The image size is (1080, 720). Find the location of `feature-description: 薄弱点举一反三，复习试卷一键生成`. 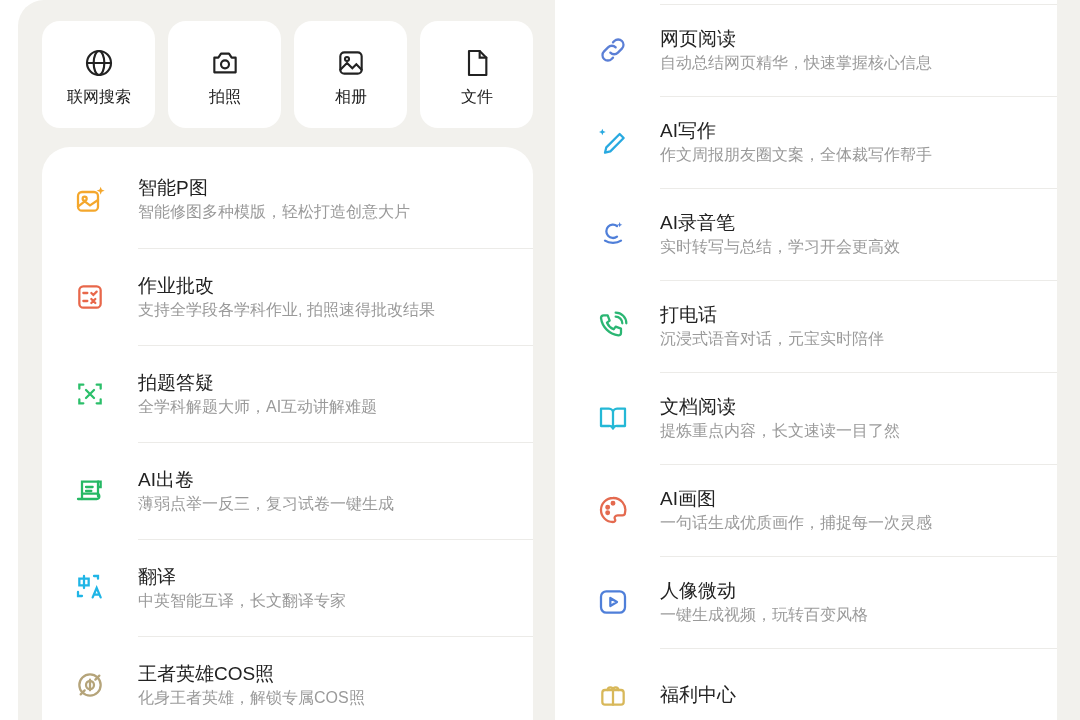

feature-description: 薄弱点举一反三，复习试卷一键生成 is located at coordinates (266, 503).